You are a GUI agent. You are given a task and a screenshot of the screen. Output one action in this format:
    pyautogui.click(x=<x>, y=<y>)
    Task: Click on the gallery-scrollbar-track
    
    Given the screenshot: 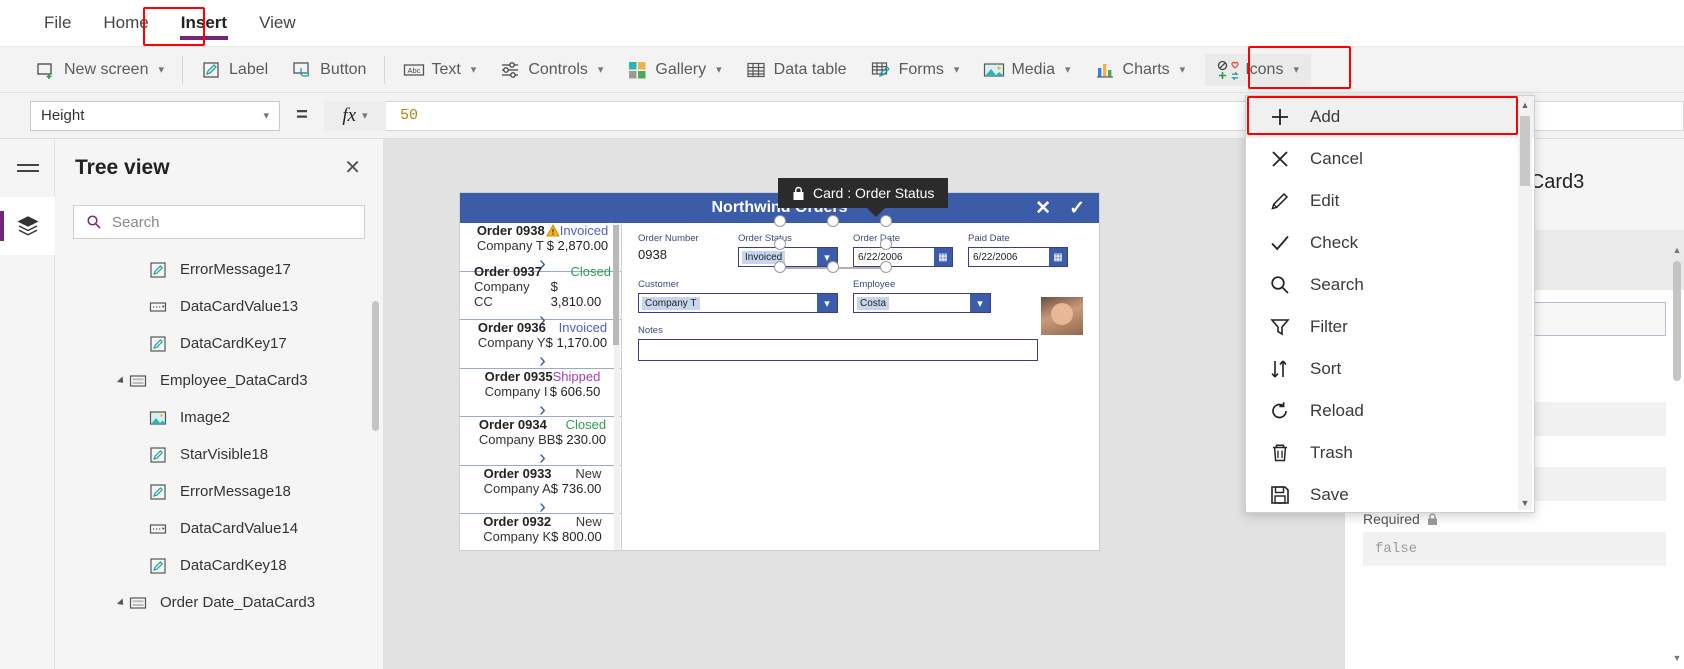 What is the action you would take?
    pyautogui.click(x=616, y=386)
    